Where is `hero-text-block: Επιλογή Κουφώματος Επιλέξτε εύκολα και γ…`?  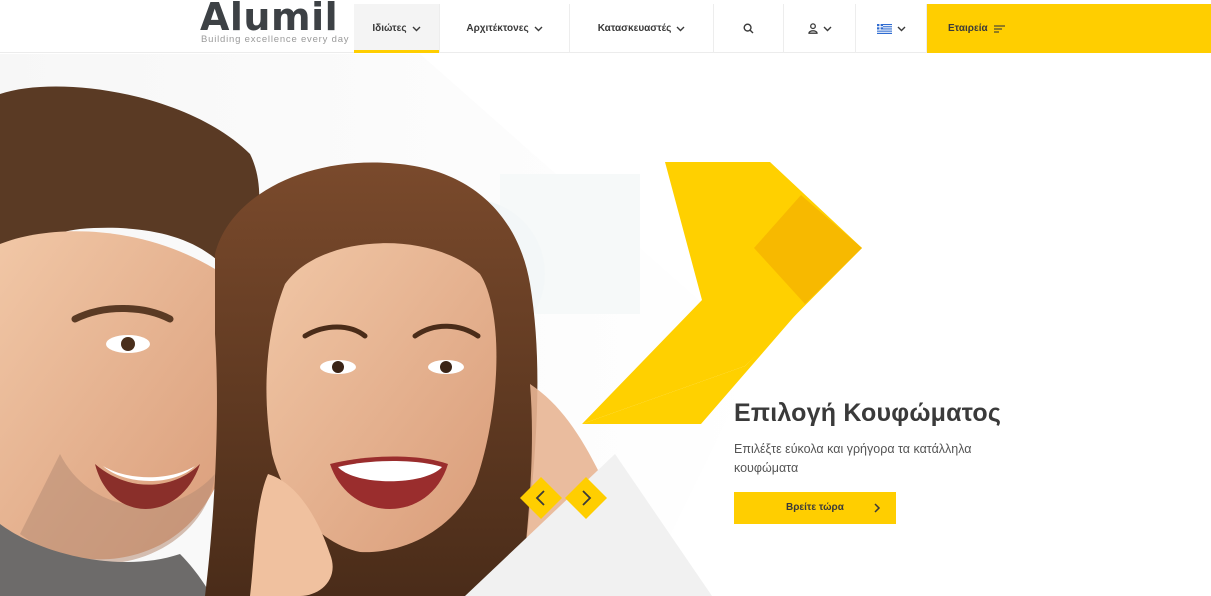 hero-text-block: Επιλογή Κουφώματος Επιλέξτε εύκολα και γ… is located at coordinates (904, 438).